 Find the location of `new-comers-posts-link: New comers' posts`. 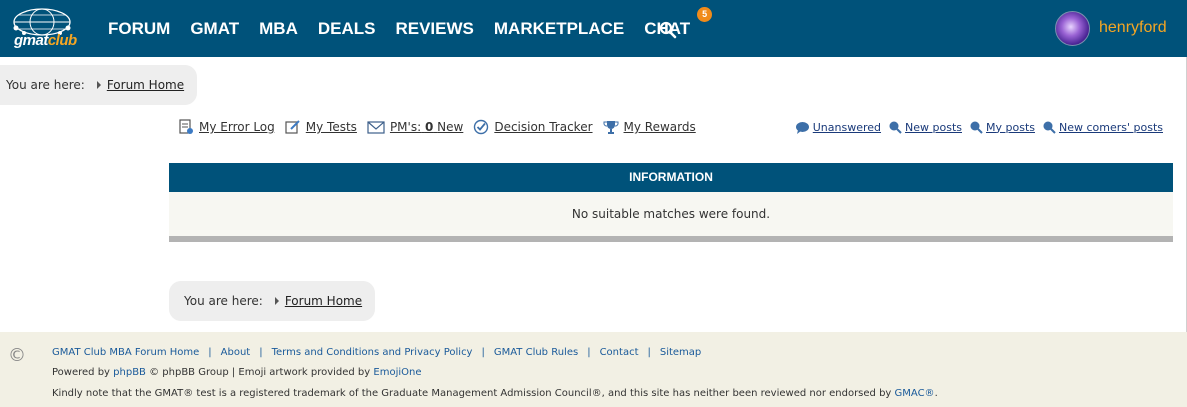

new-comers-posts-link: New comers' posts is located at coordinates (1102, 127).